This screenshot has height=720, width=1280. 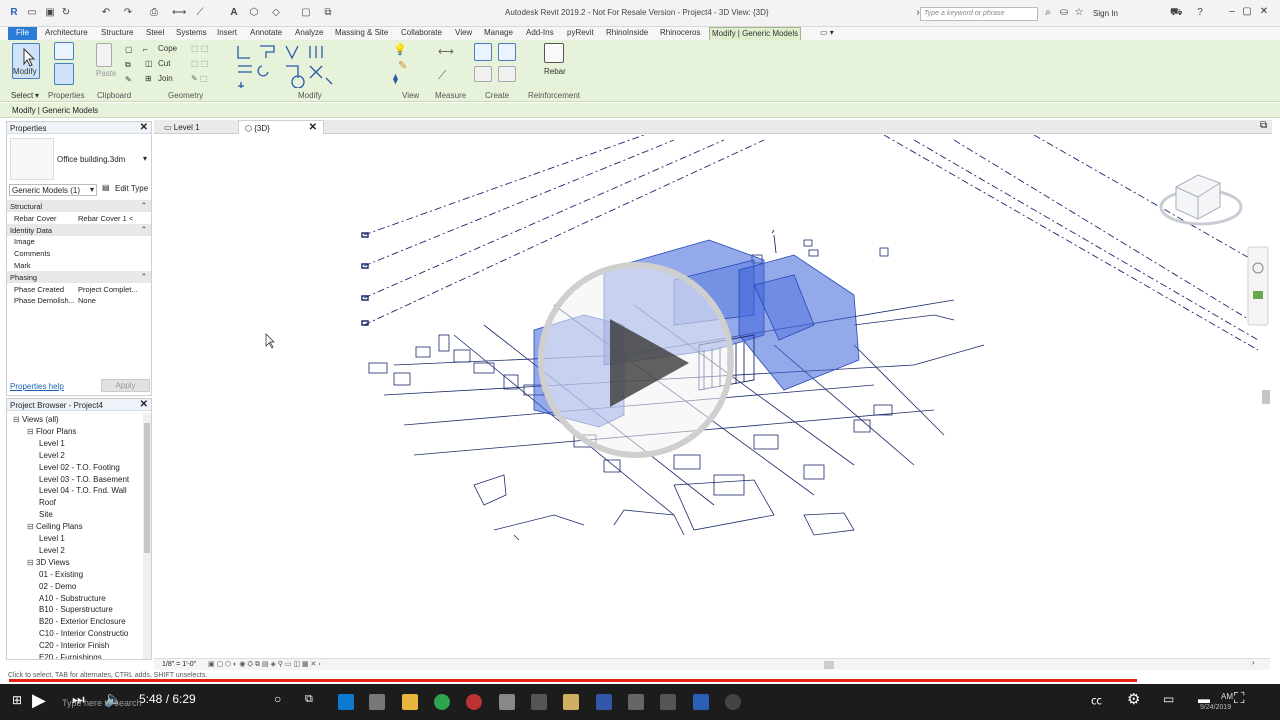 What do you see at coordinates (148, 78) in the screenshot?
I see `join-icon: ⊞` at bounding box center [148, 78].